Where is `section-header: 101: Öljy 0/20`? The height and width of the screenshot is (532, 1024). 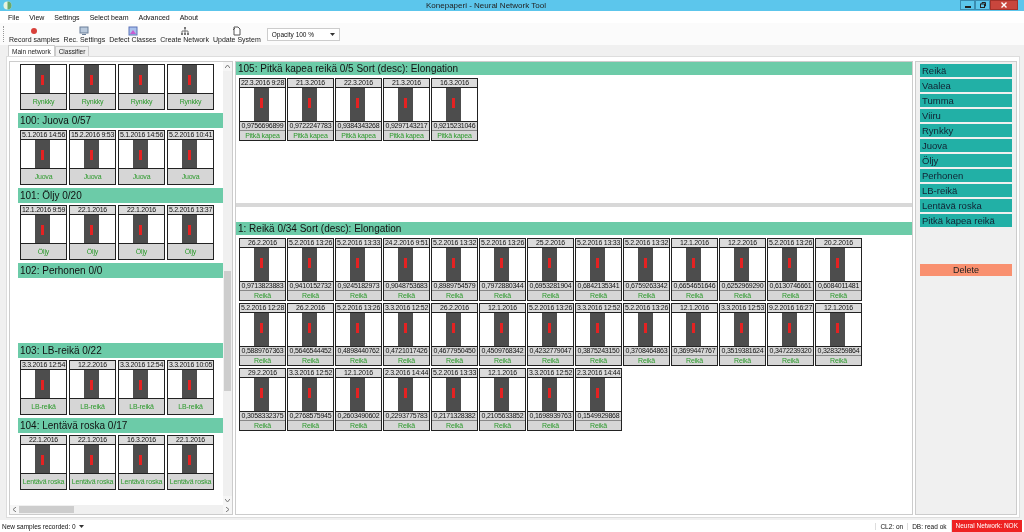
section-header: 101: Öljy 0/20 is located at coordinates (120, 195).